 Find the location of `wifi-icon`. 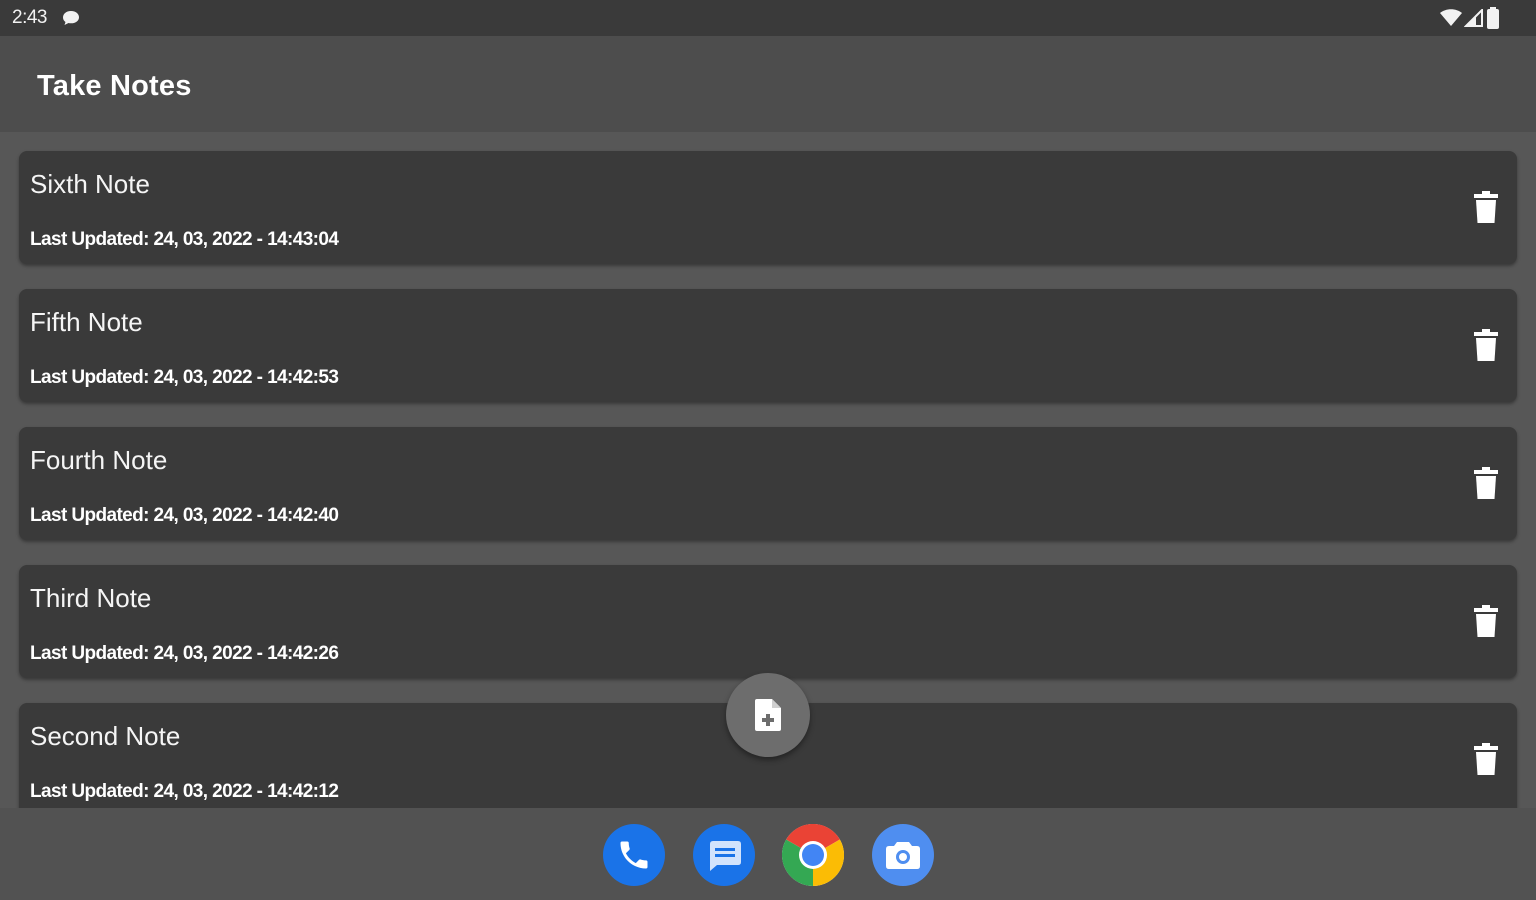

wifi-icon is located at coordinates (1451, 17).